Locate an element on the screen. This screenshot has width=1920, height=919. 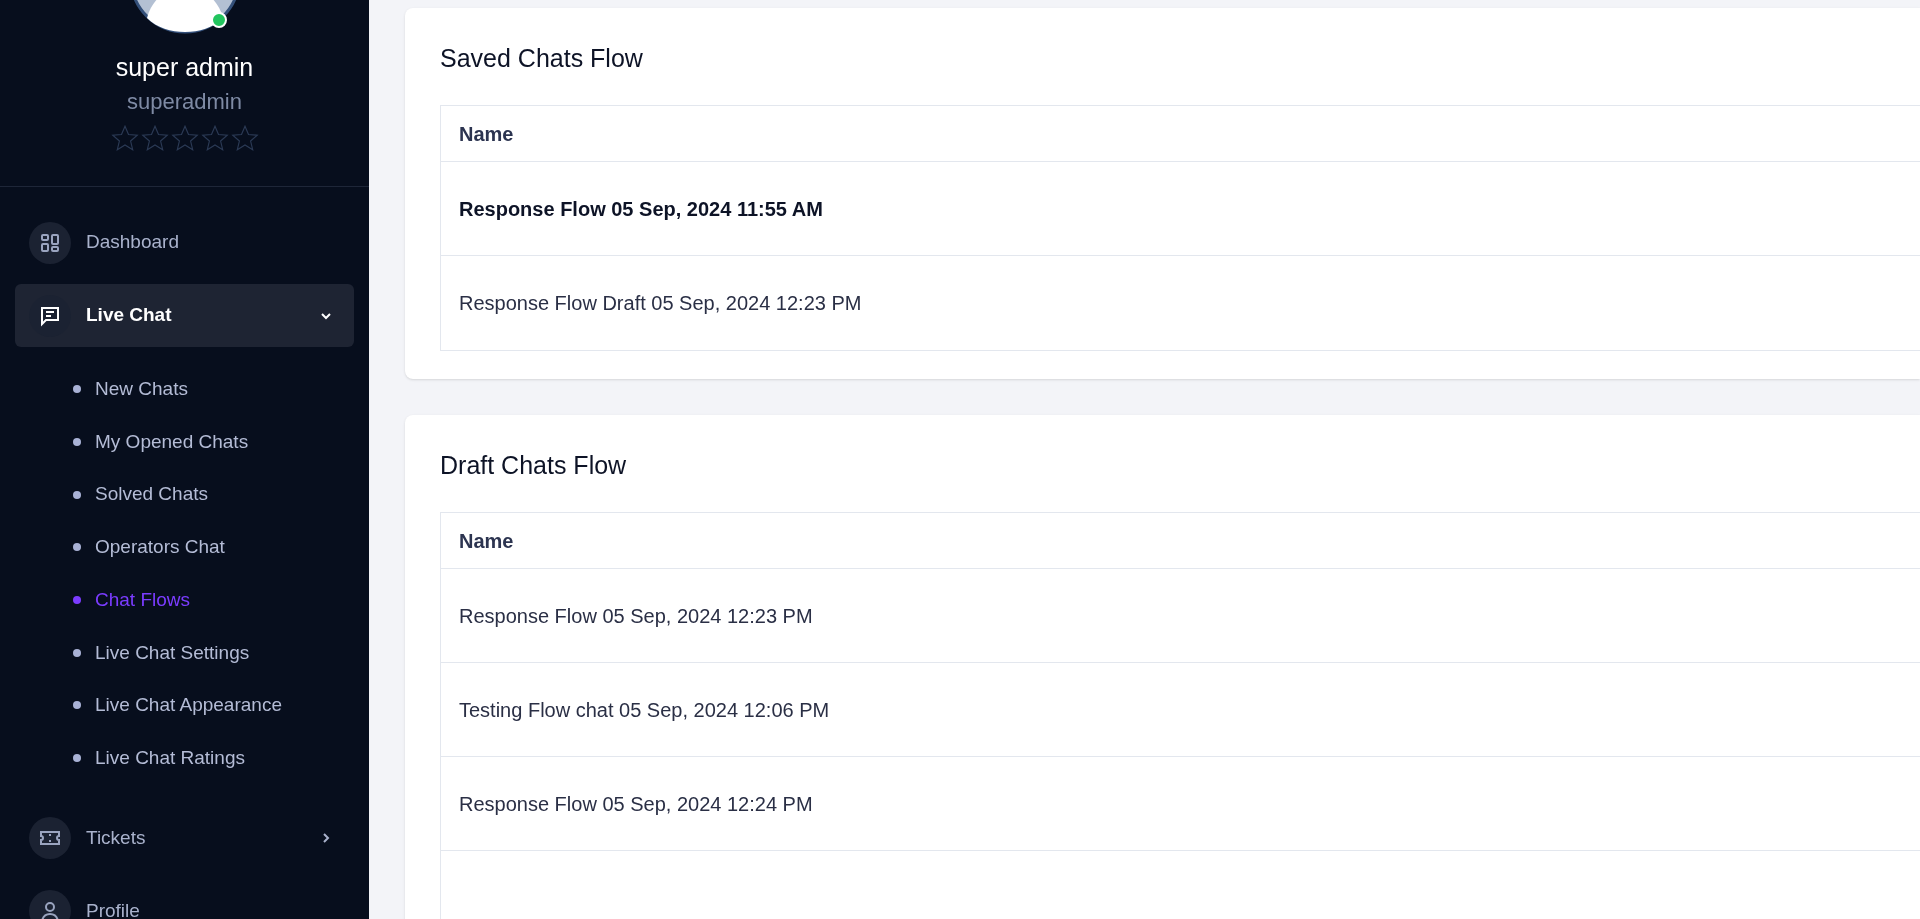
submenu-item: New Chats is located at coordinates (213, 389).